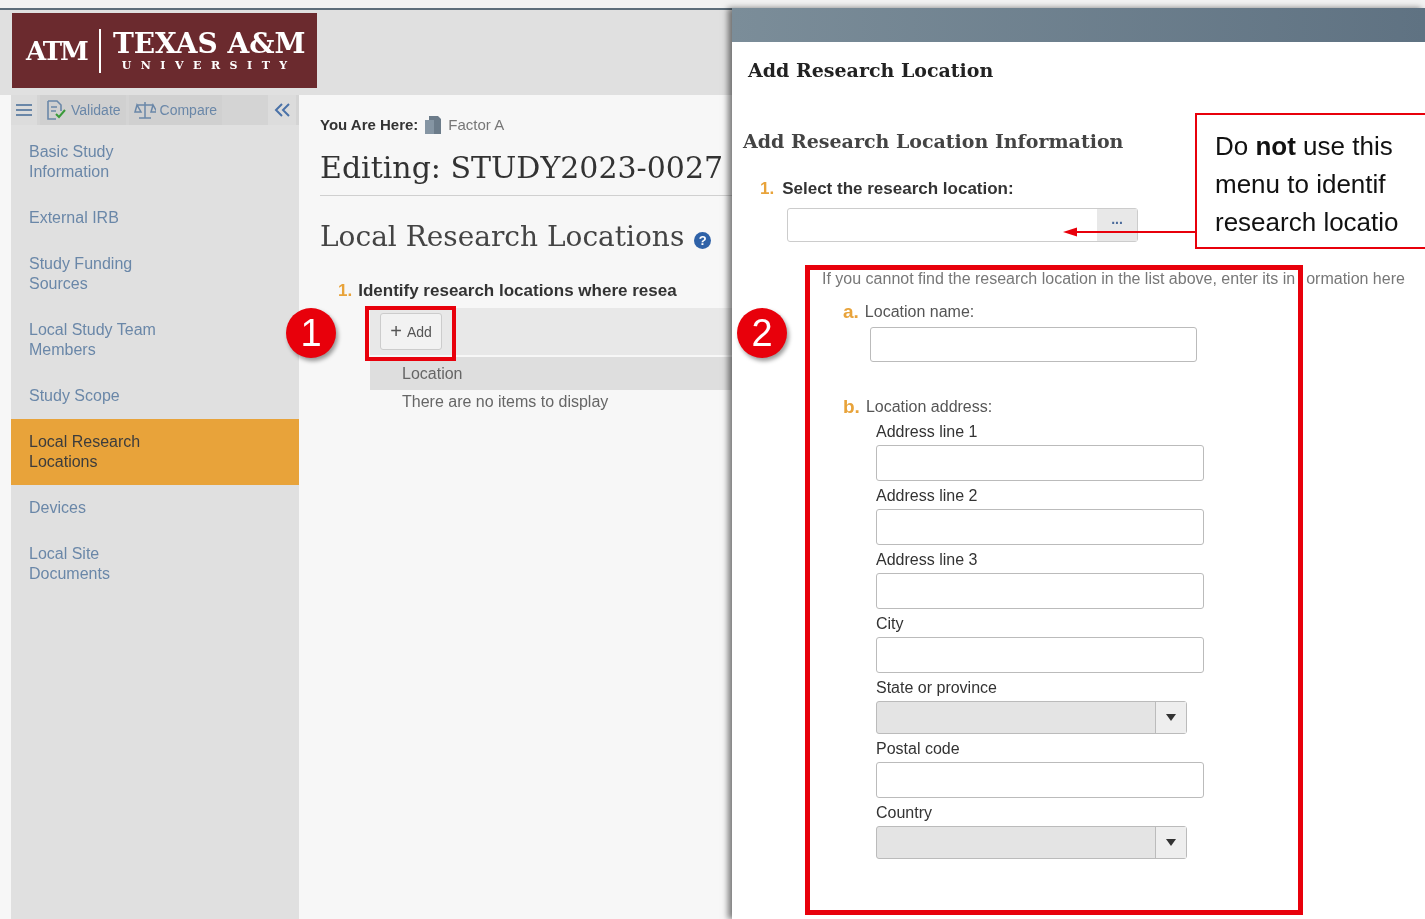 Image resolution: width=1425 pixels, height=919 pixels. Describe the element at coordinates (369, 125) in the screenshot. I see `breadcrumb-label: You Are Here:` at that location.